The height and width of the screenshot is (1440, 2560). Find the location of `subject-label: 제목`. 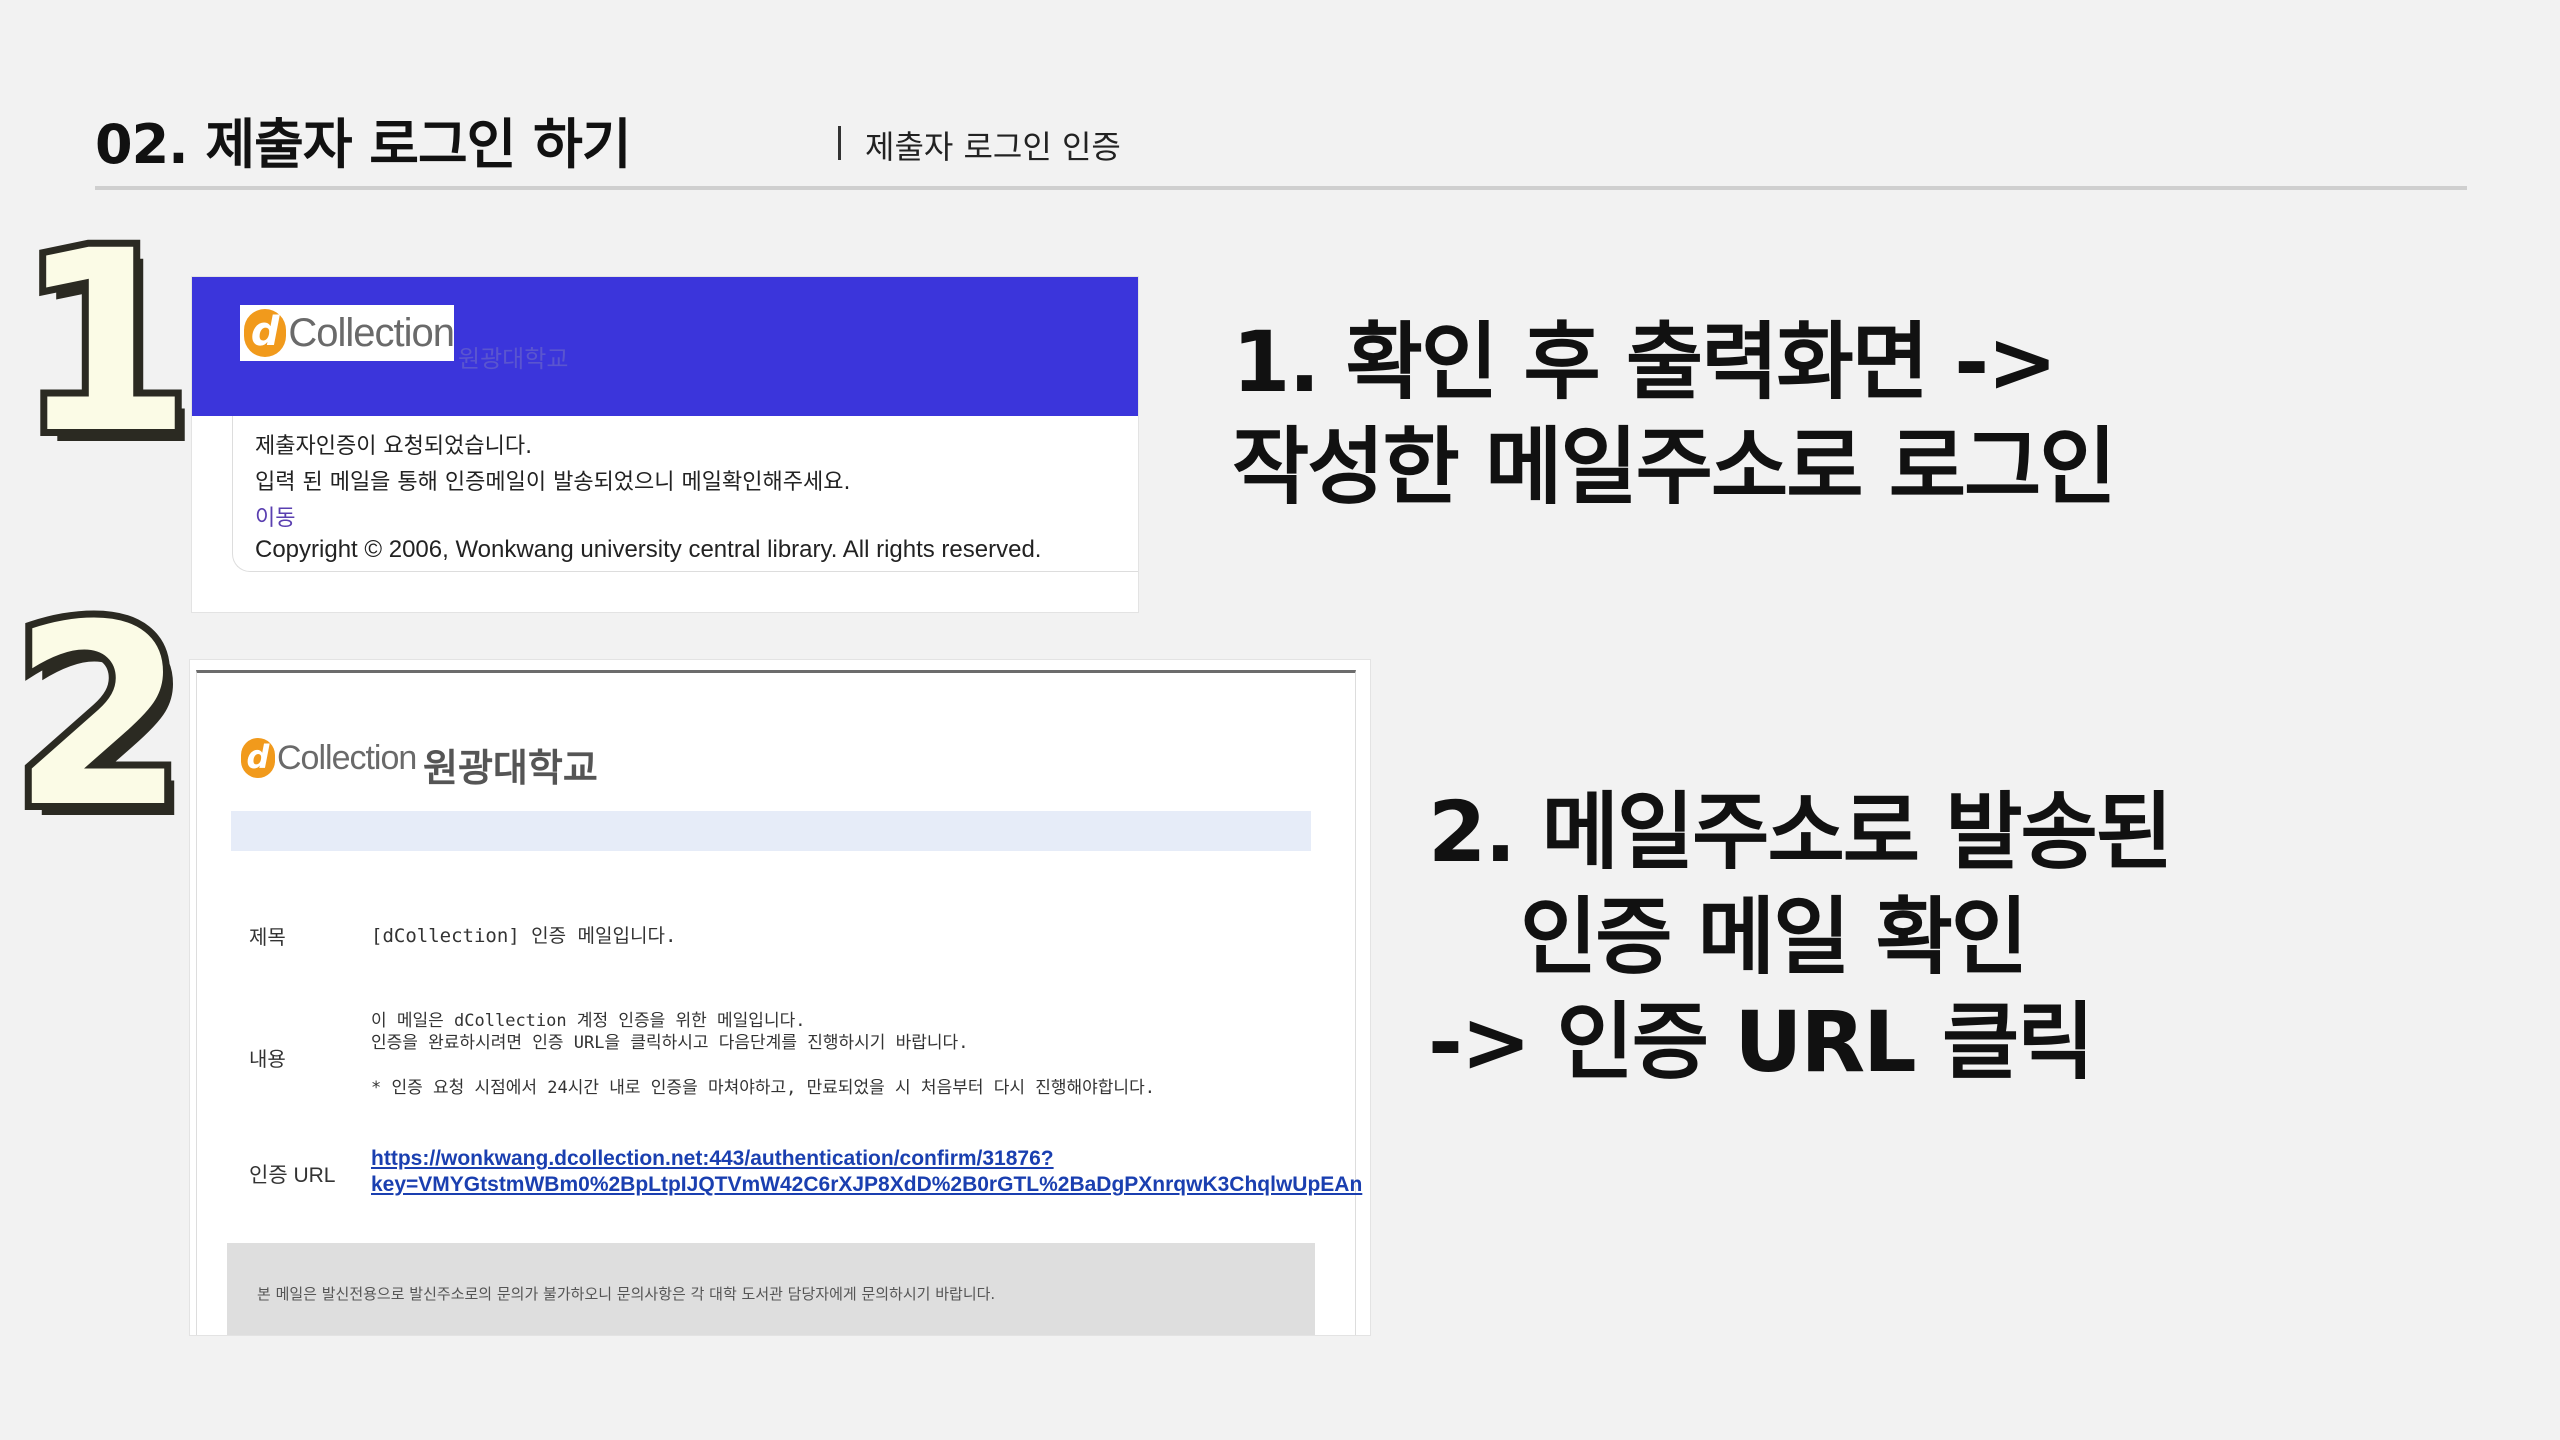

subject-label: 제목 is located at coordinates (267, 937).